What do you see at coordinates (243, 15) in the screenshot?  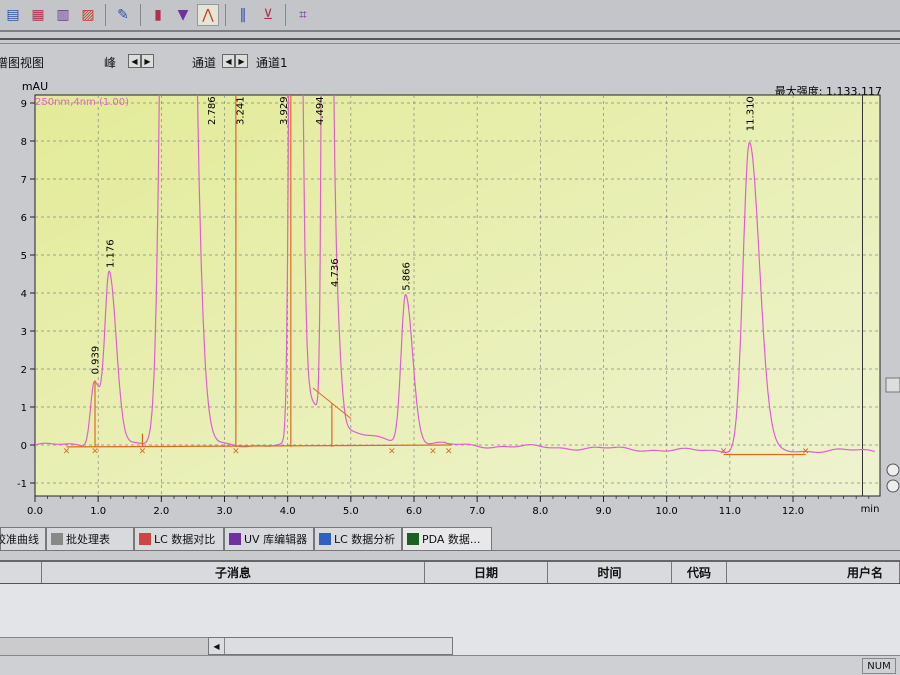 I see `column-icon: ‖` at bounding box center [243, 15].